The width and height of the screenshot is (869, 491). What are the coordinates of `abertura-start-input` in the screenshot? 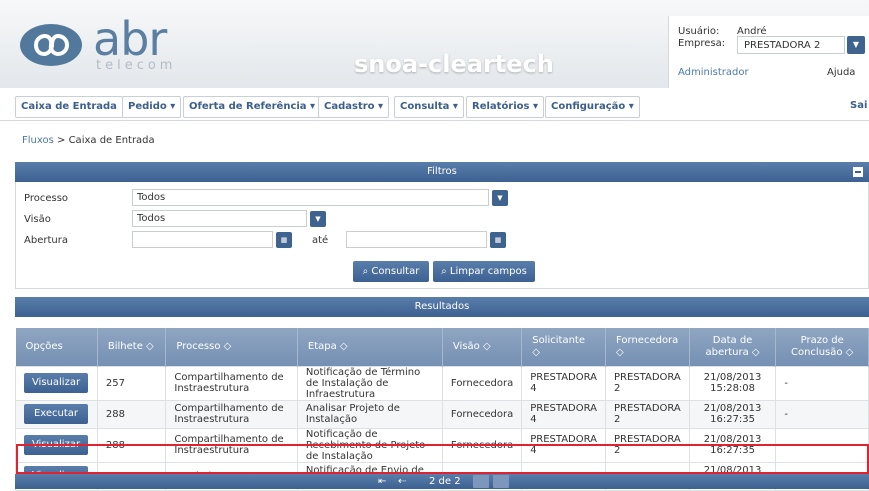 It's located at (202, 239).